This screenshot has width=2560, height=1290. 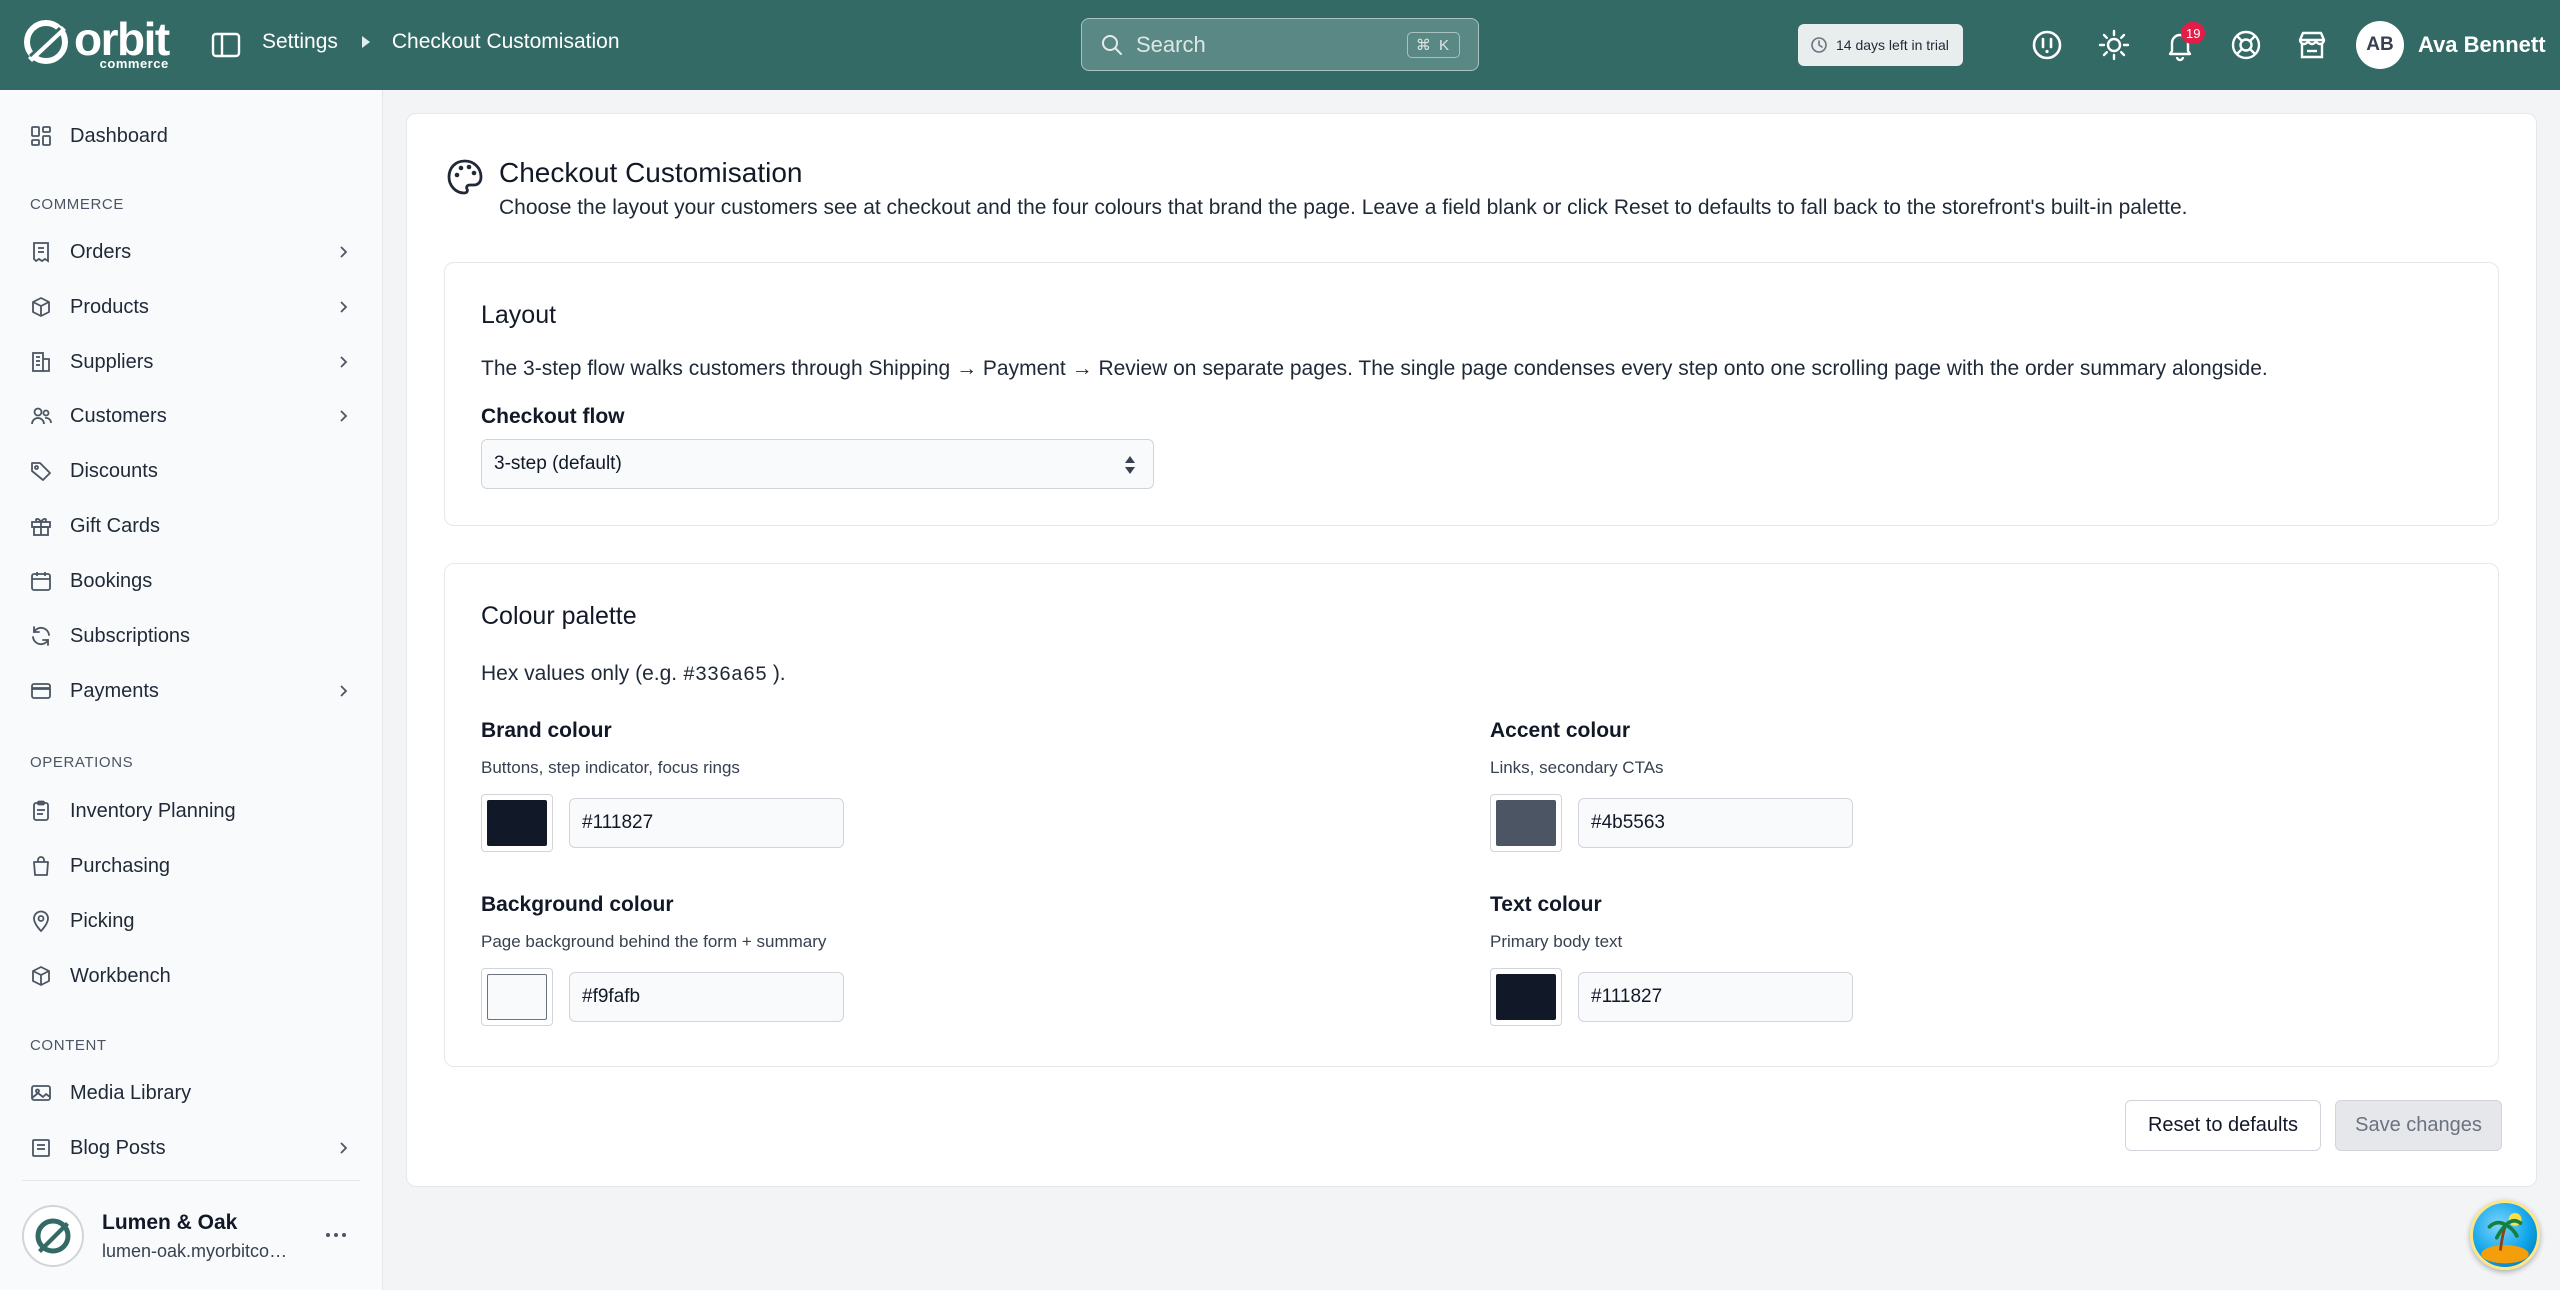 I want to click on hex-hint: Hex values only (e.g. #336a65 )., so click(x=633, y=674).